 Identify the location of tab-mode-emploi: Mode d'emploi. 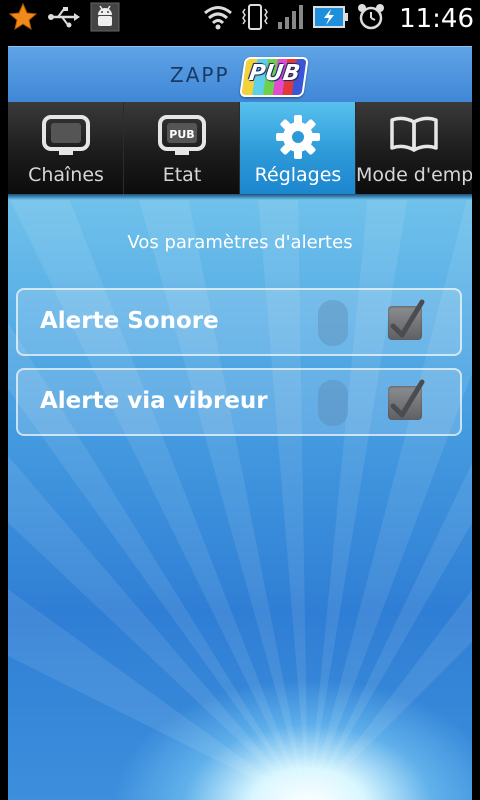
(414, 148).